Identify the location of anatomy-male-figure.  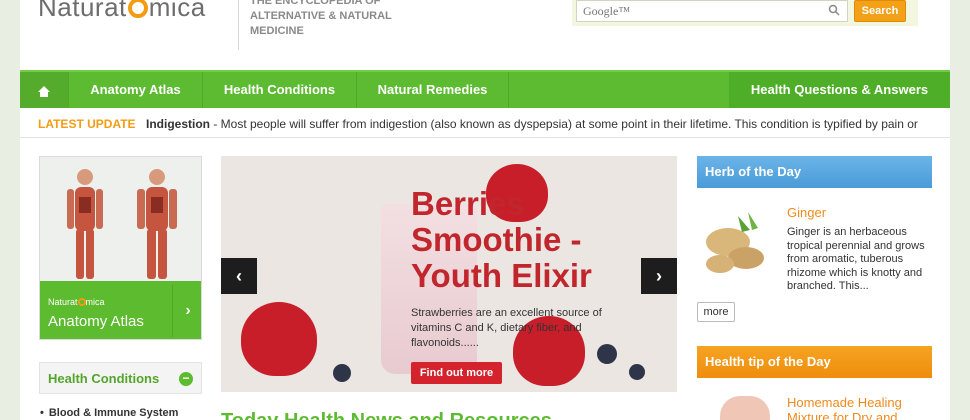
(157, 224).